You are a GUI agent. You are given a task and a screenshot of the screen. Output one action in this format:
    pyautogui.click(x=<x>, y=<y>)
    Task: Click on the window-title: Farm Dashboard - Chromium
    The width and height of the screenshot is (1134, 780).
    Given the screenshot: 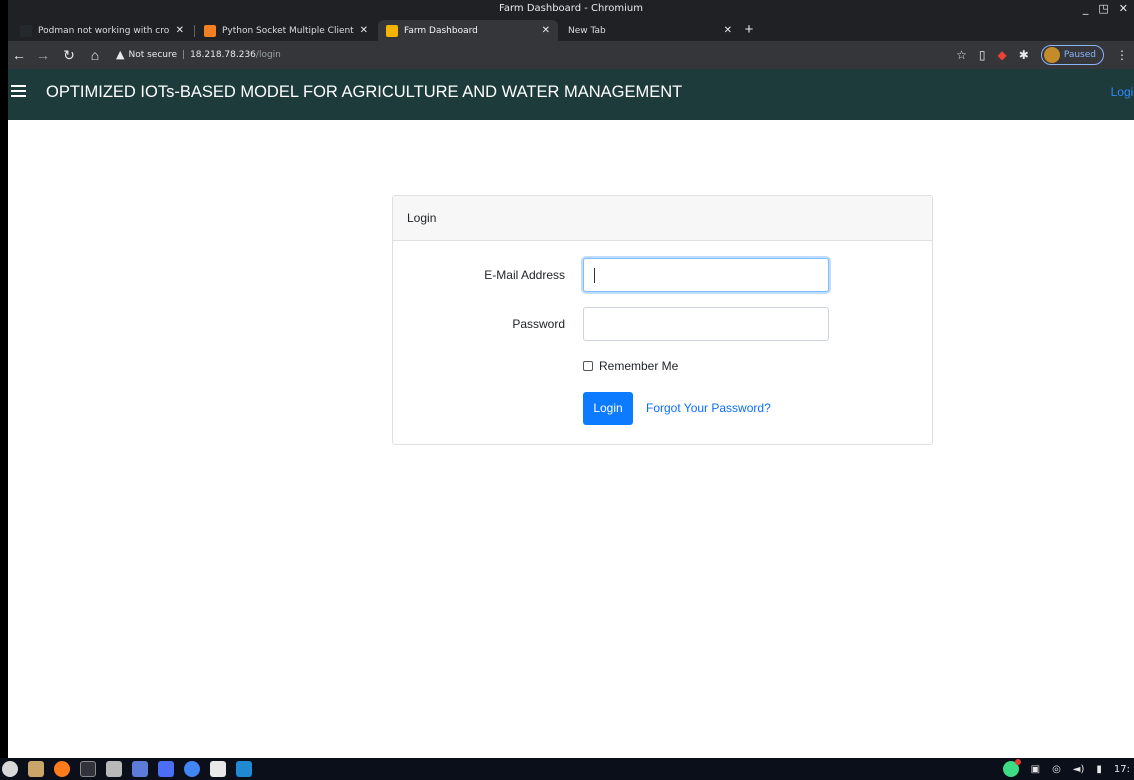 What is the action you would take?
    pyautogui.click(x=571, y=8)
    